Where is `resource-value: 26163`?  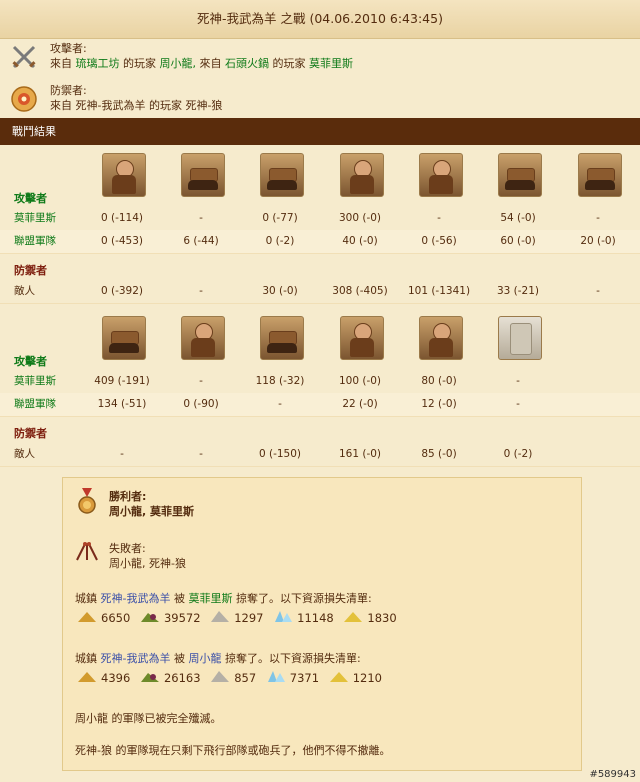
resource-value: 26163 is located at coordinates (182, 678).